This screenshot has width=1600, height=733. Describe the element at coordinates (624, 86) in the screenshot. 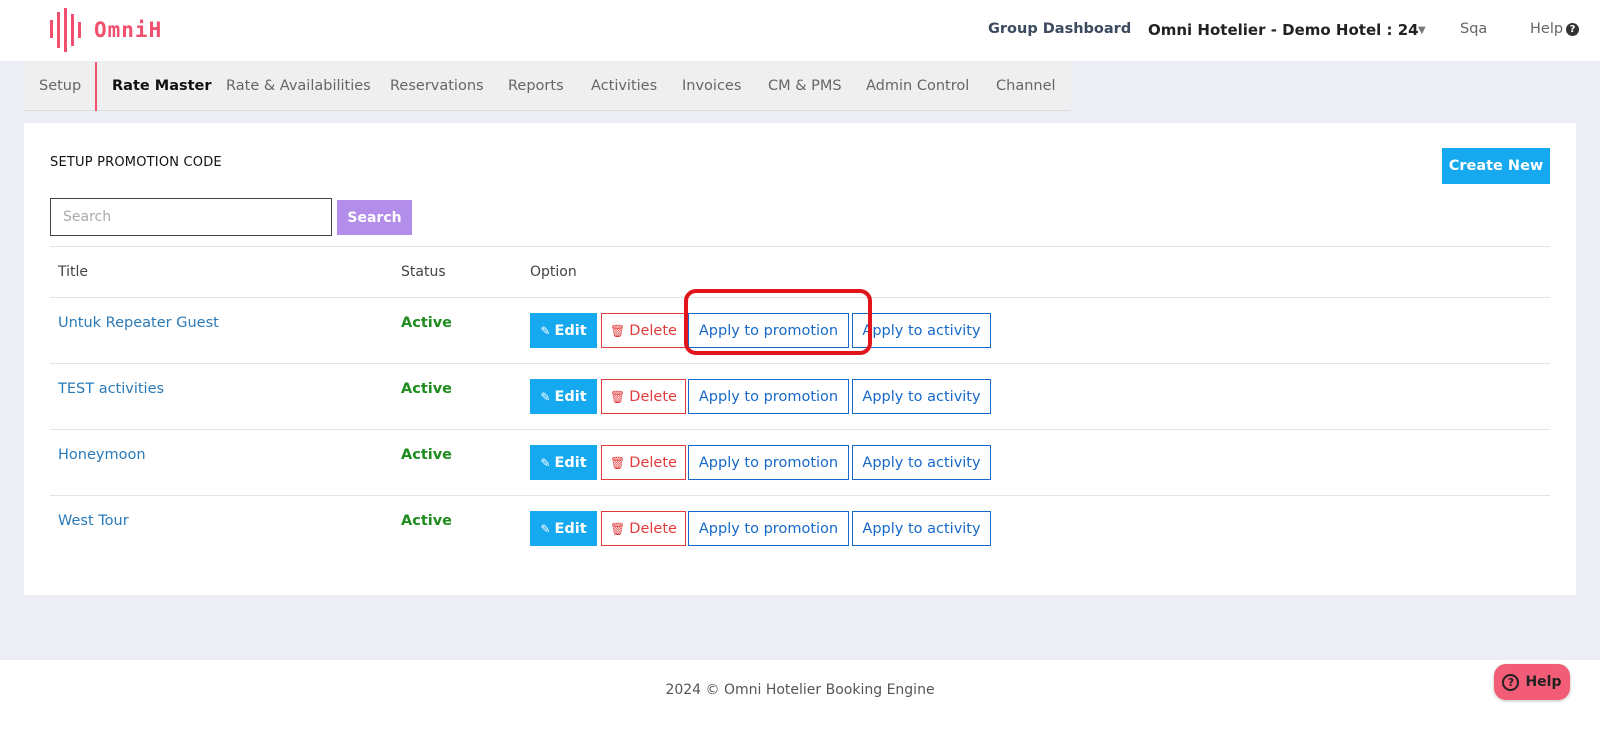

I see `nav-activities: Activities` at that location.